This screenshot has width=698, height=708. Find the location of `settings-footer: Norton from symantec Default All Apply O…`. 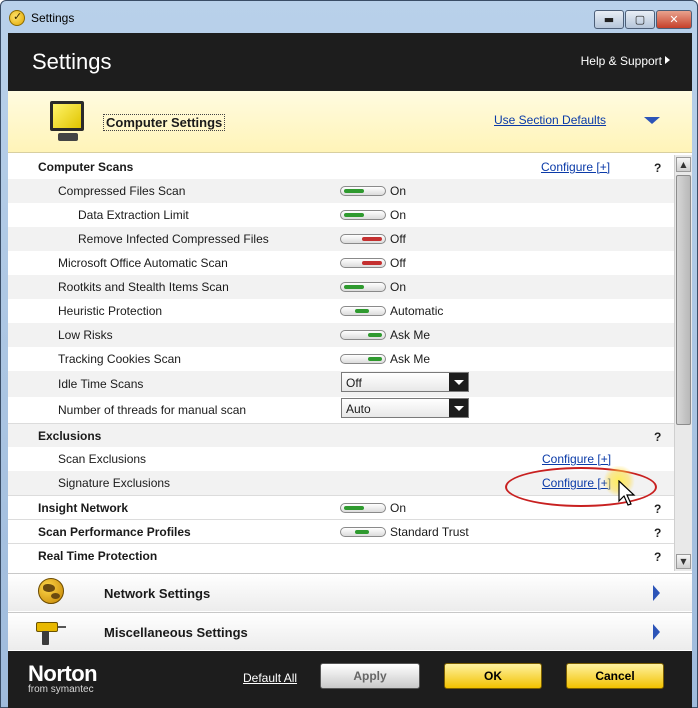

settings-footer: Norton from symantec Default All Apply O… is located at coordinates (350, 679).